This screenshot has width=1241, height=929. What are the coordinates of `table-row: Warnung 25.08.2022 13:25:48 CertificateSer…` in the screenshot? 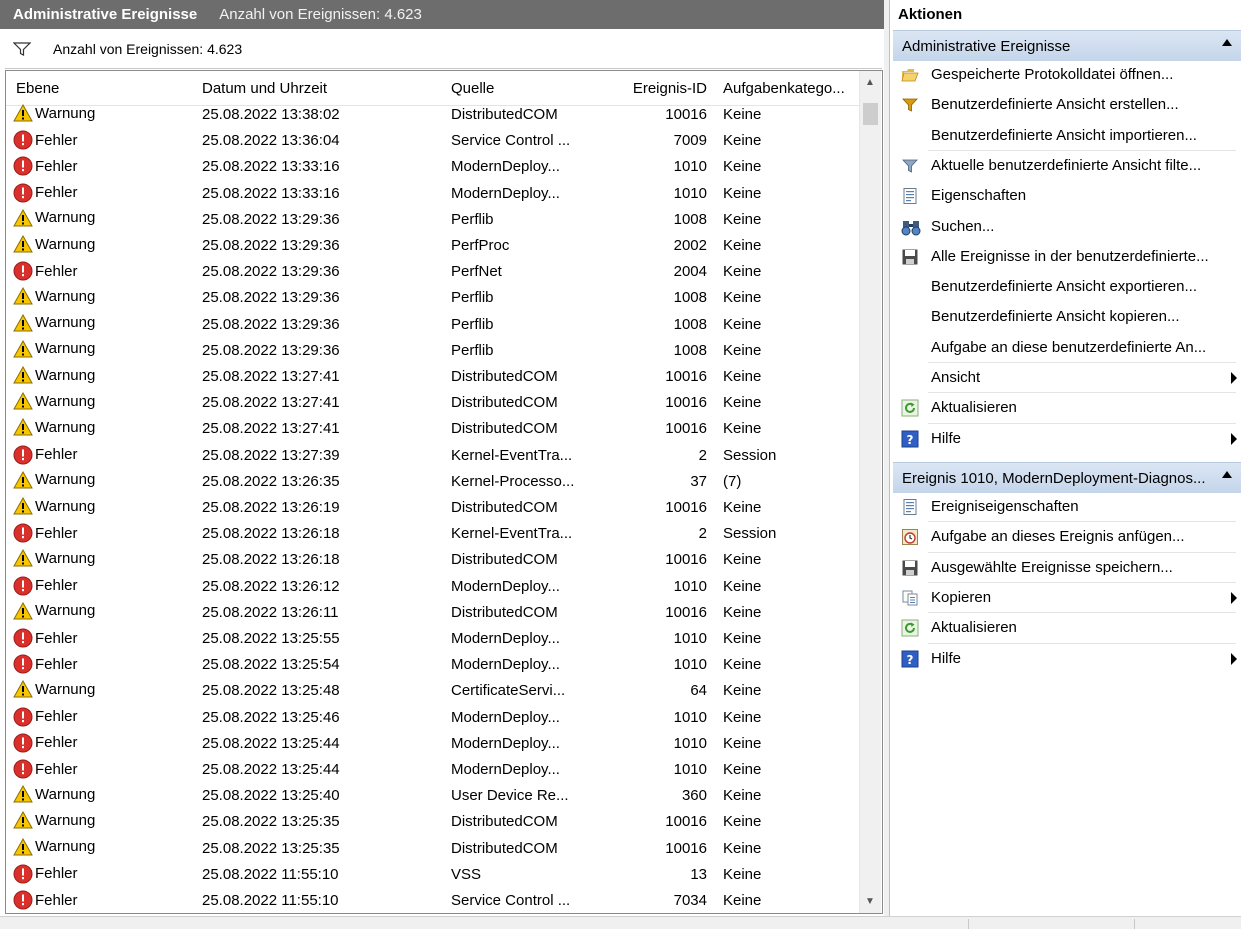 It's located at (432, 691).